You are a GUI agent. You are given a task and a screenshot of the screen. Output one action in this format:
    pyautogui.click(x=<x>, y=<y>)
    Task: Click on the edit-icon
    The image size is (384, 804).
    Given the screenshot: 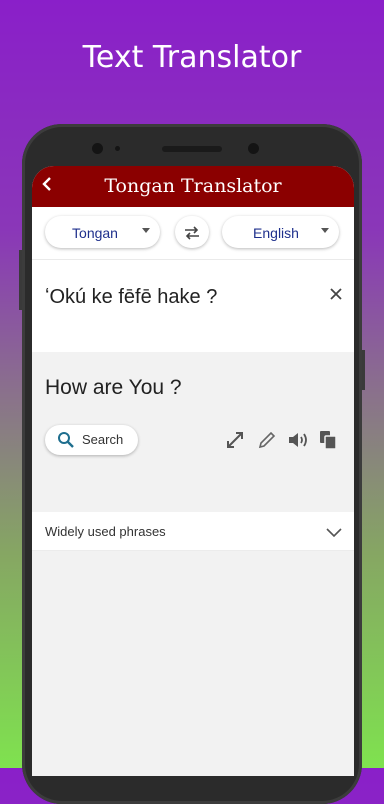 What is the action you would take?
    pyautogui.click(x=267, y=440)
    